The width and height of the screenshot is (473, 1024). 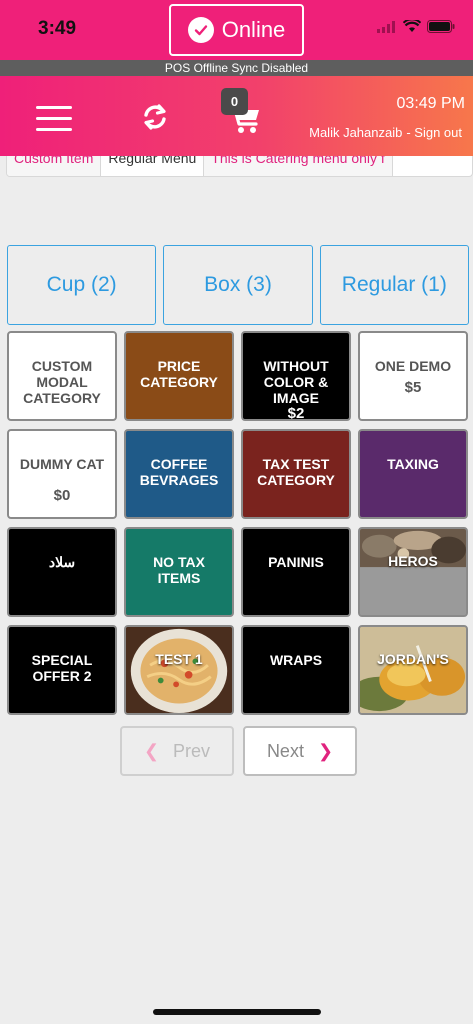 I want to click on status-bar: 3:49 Online, so click(x=236, y=30).